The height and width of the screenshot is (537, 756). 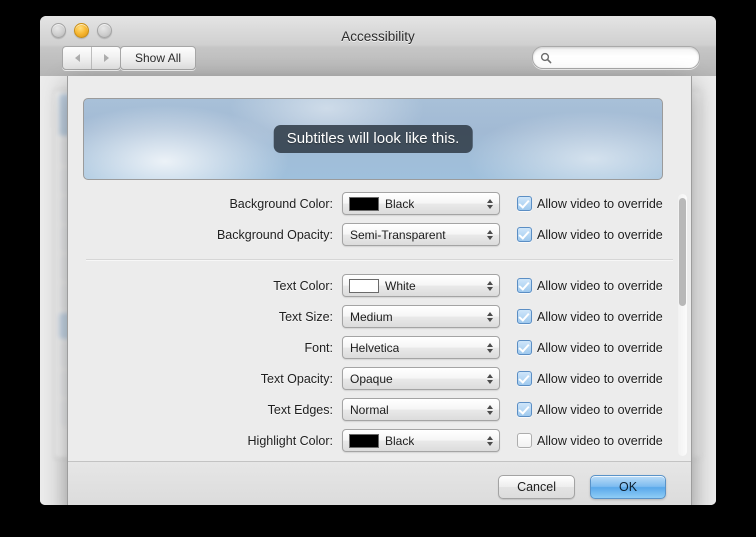 What do you see at coordinates (296, 378) in the screenshot?
I see `setting-label: Text Opacity:` at bounding box center [296, 378].